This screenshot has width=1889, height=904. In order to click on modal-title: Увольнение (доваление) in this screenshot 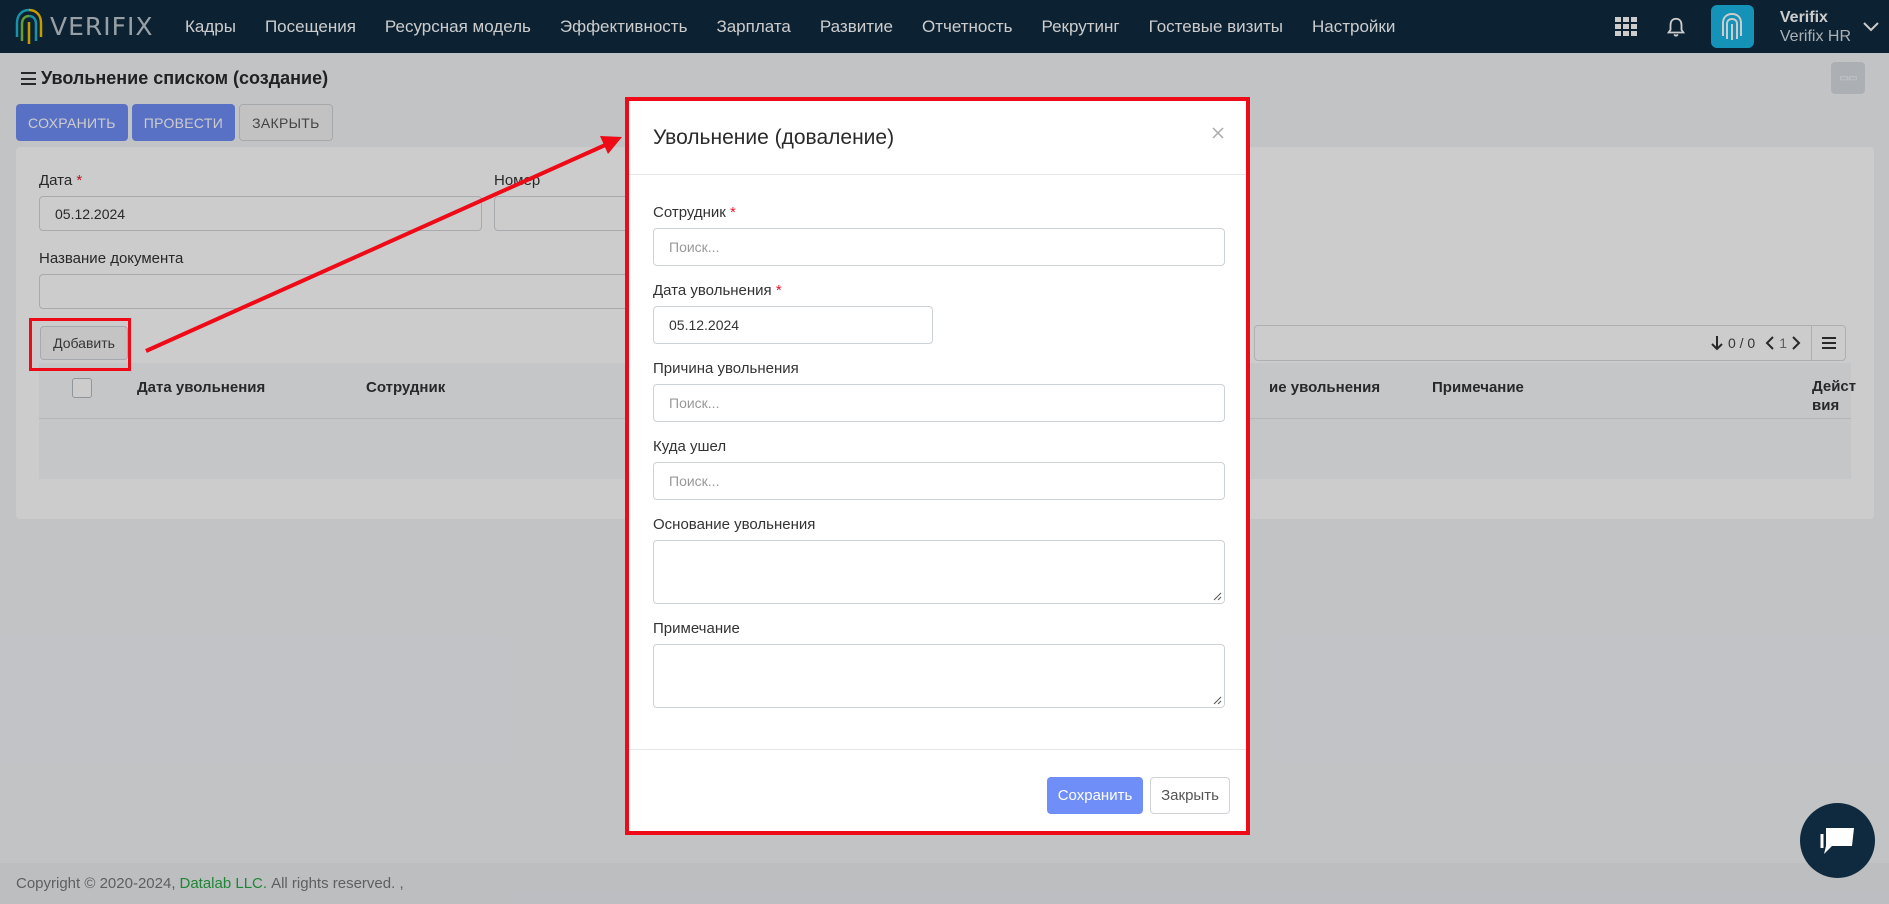, I will do `click(774, 137)`.